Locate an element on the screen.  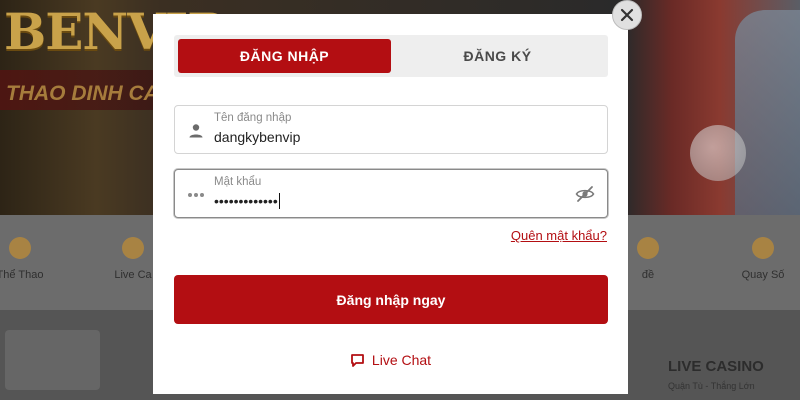
football-icon is located at coordinates (20, 248).